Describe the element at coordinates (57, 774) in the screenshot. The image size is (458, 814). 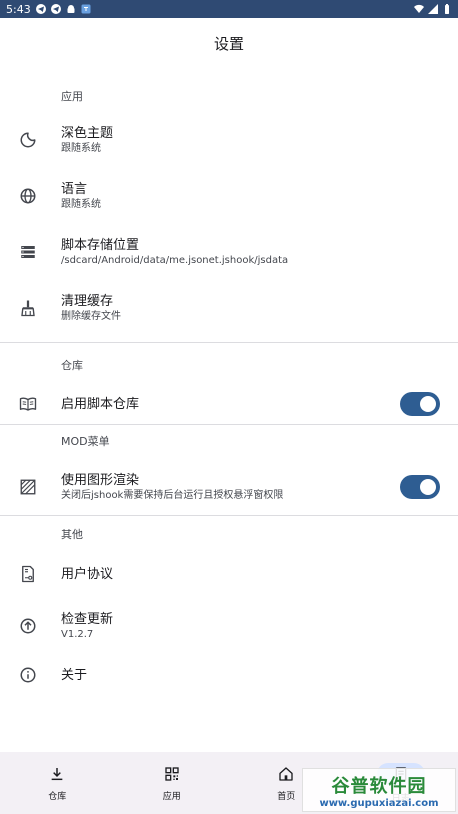
I see `download-icon` at that location.